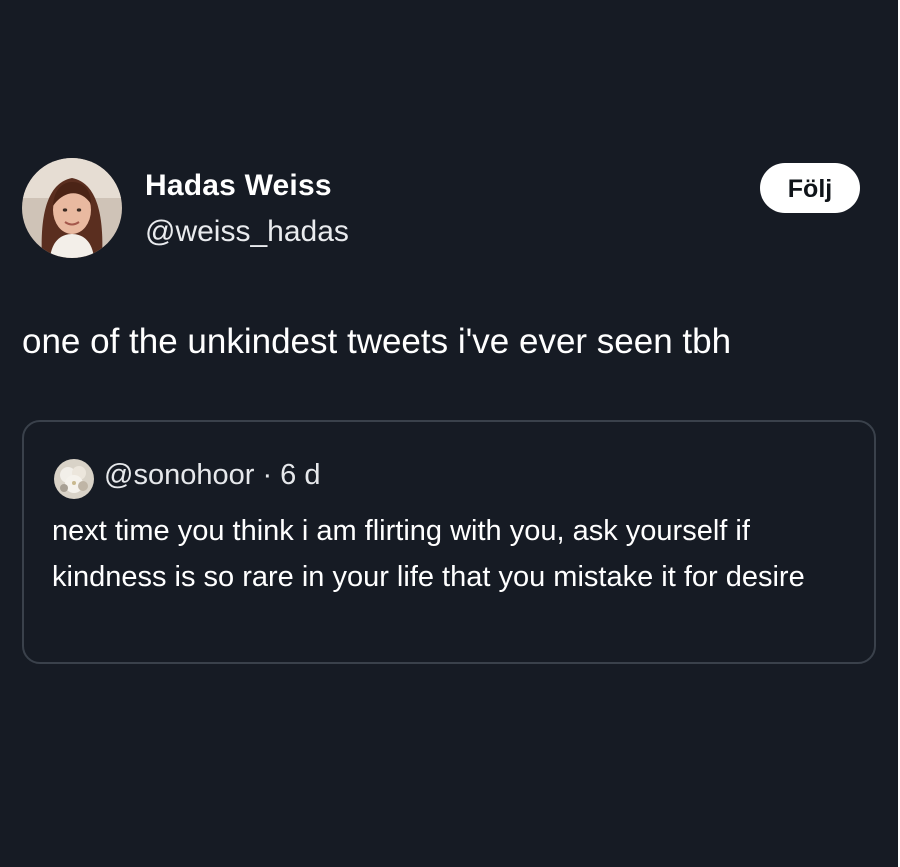 The height and width of the screenshot is (867, 900). I want to click on quoted-tweet-time: 6 d, so click(300, 475).